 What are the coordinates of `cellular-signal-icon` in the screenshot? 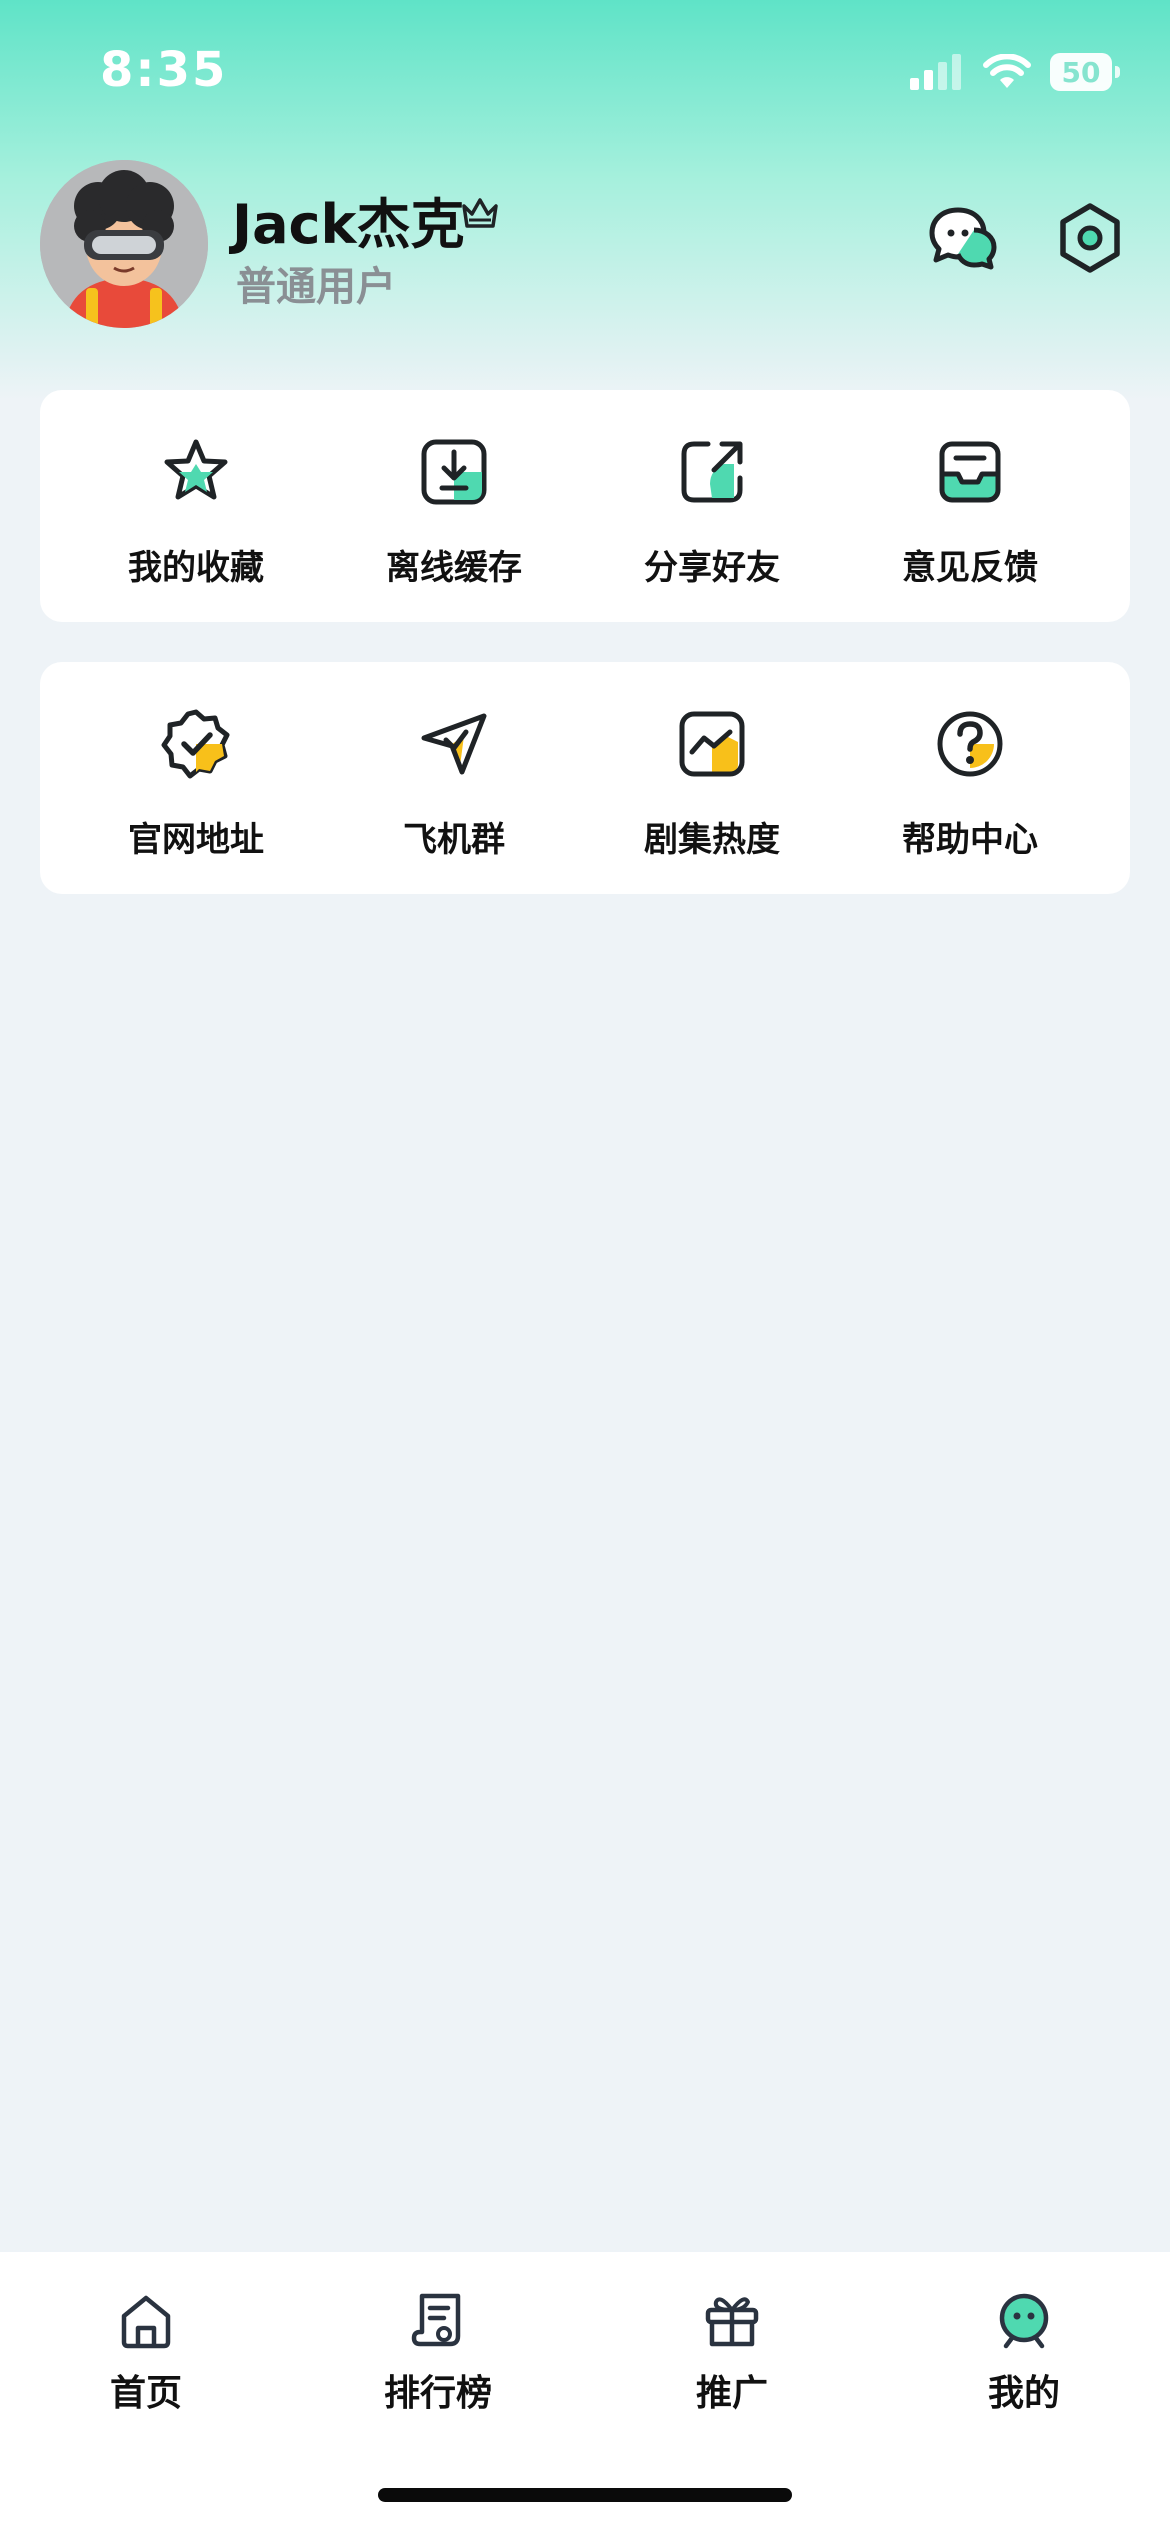 It's located at (935, 72).